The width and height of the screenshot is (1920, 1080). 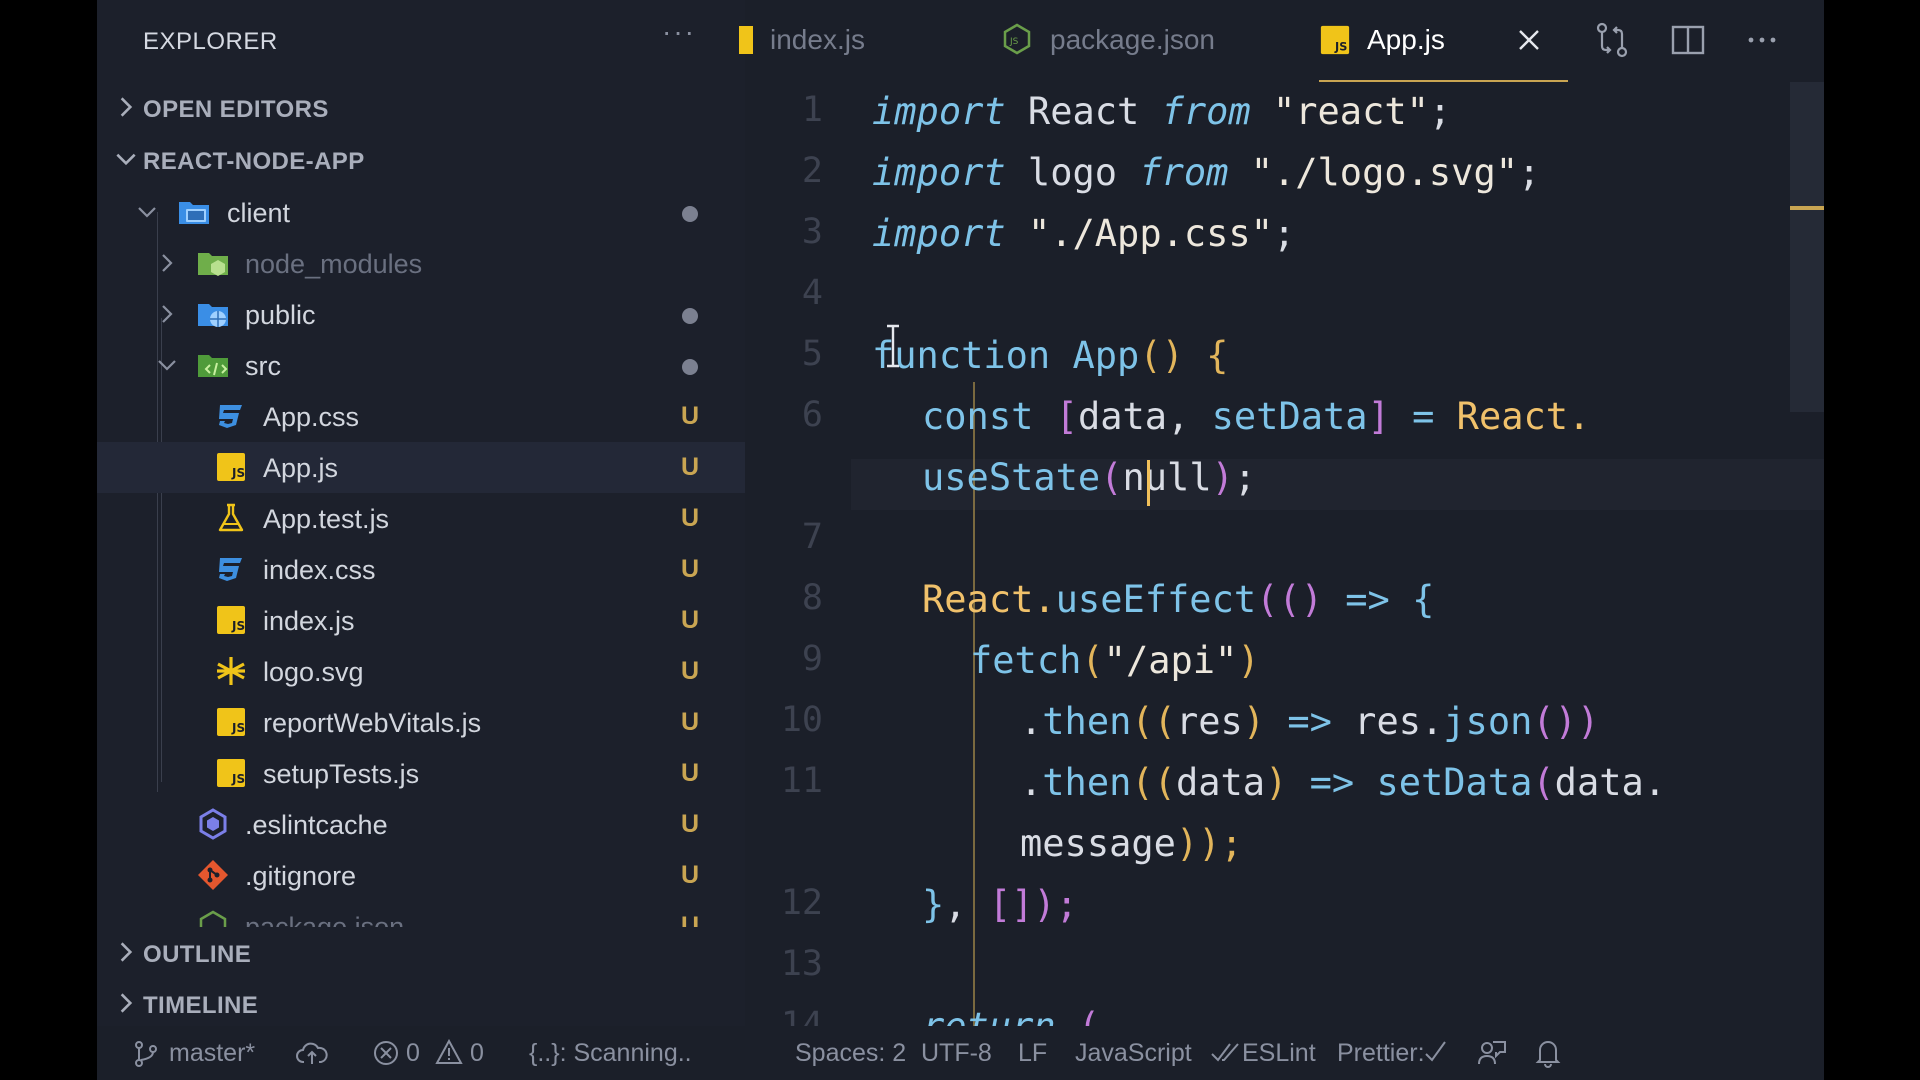 I want to click on npm-icon: JS, so click(x=1017, y=39).